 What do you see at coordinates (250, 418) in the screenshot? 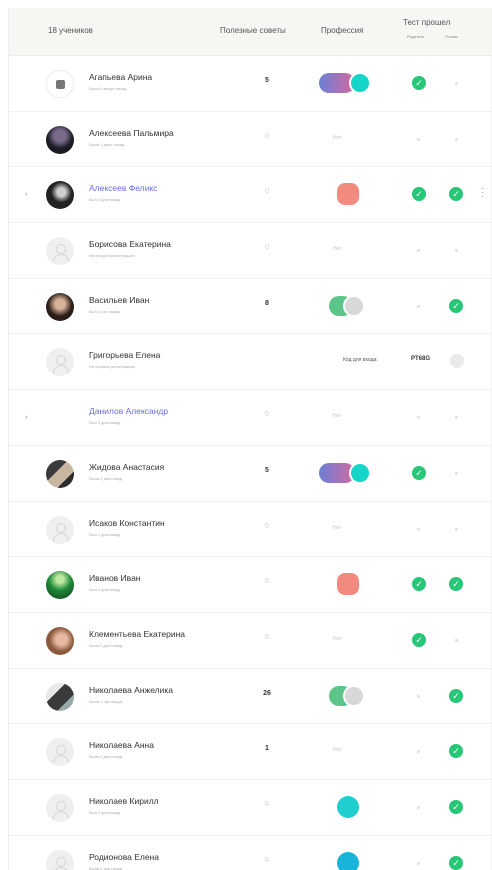
I see `table-row: › Данилов Александр Был 3 дня назад 0 Нет` at bounding box center [250, 418].